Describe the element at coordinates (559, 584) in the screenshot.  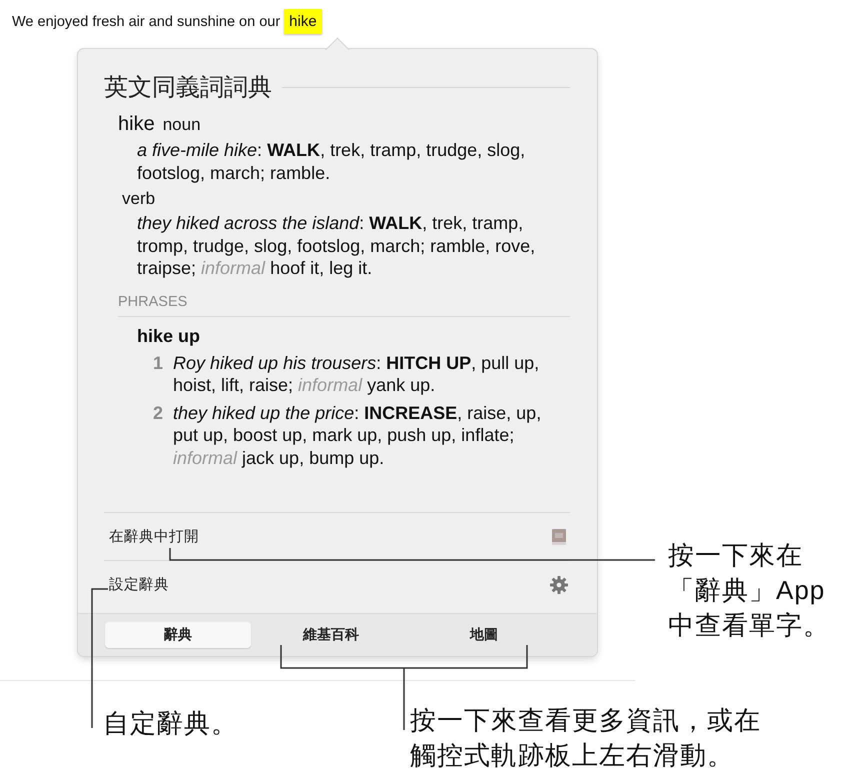
I see `settings-icon` at that location.